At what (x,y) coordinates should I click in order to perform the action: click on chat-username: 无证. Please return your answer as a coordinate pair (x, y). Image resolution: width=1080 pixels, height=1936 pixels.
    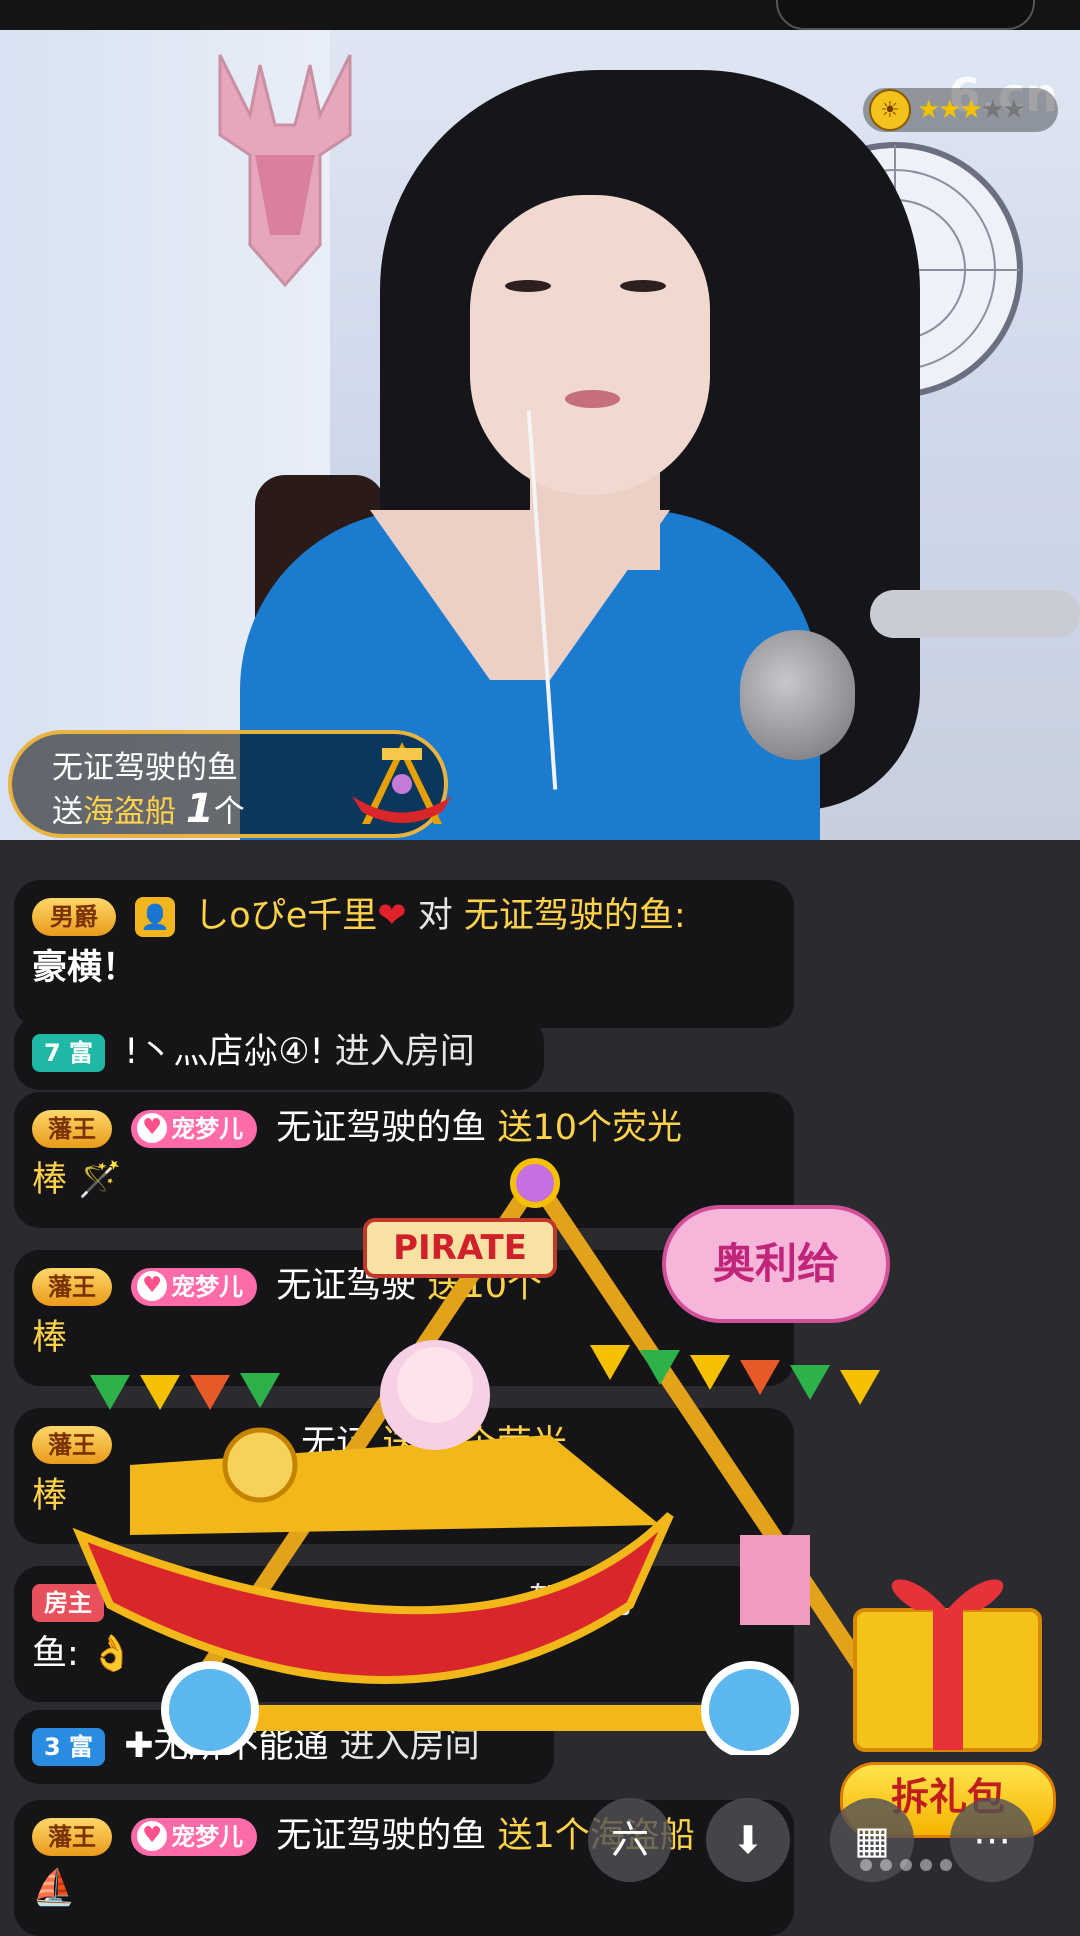
    Looking at the image, I should click on (336, 1444).